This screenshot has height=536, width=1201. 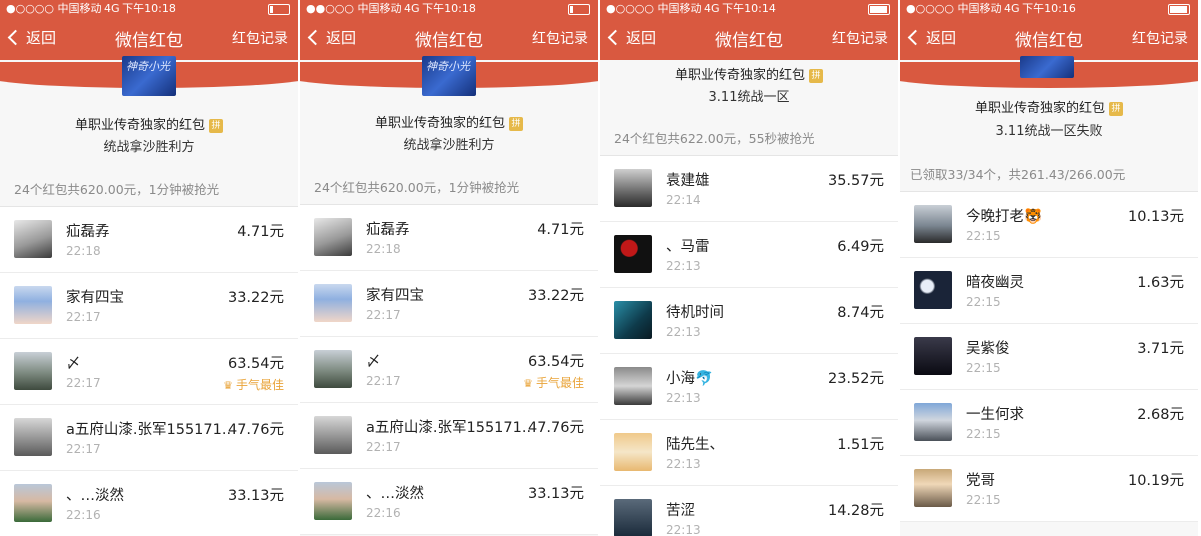 I want to click on list-item: 今晚打老🐯 22:15 10.13元, so click(x=1049, y=225).